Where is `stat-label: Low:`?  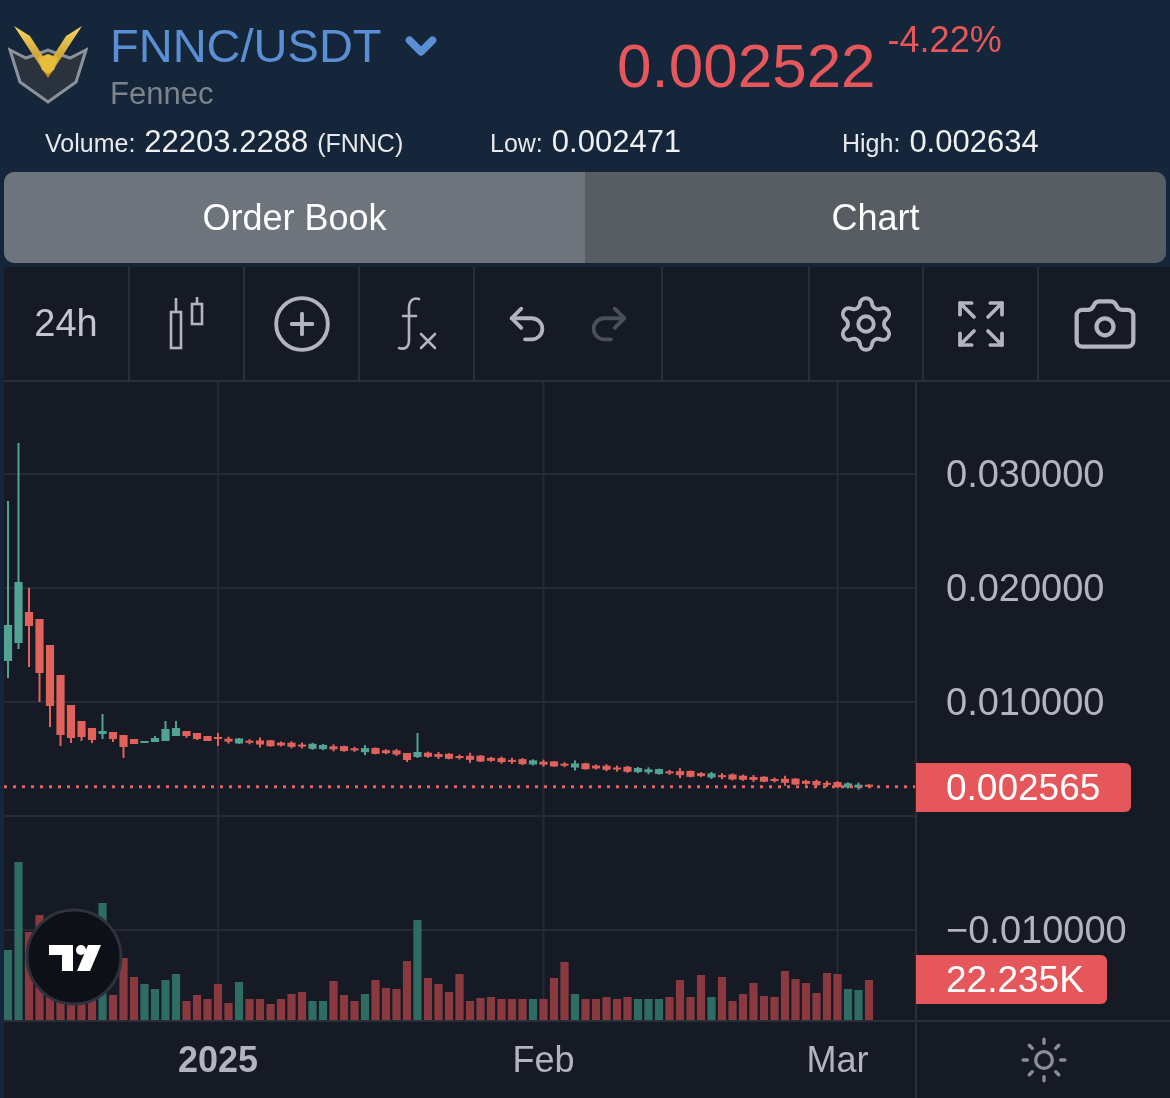
stat-label: Low: is located at coordinates (516, 143).